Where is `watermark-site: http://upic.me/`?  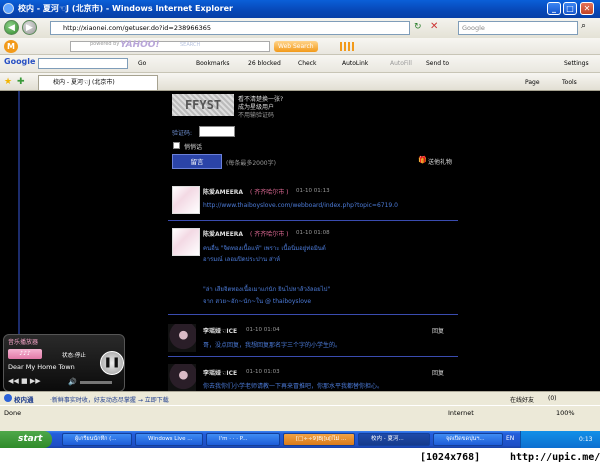 watermark-site: http://upic.me/ is located at coordinates (555, 457).